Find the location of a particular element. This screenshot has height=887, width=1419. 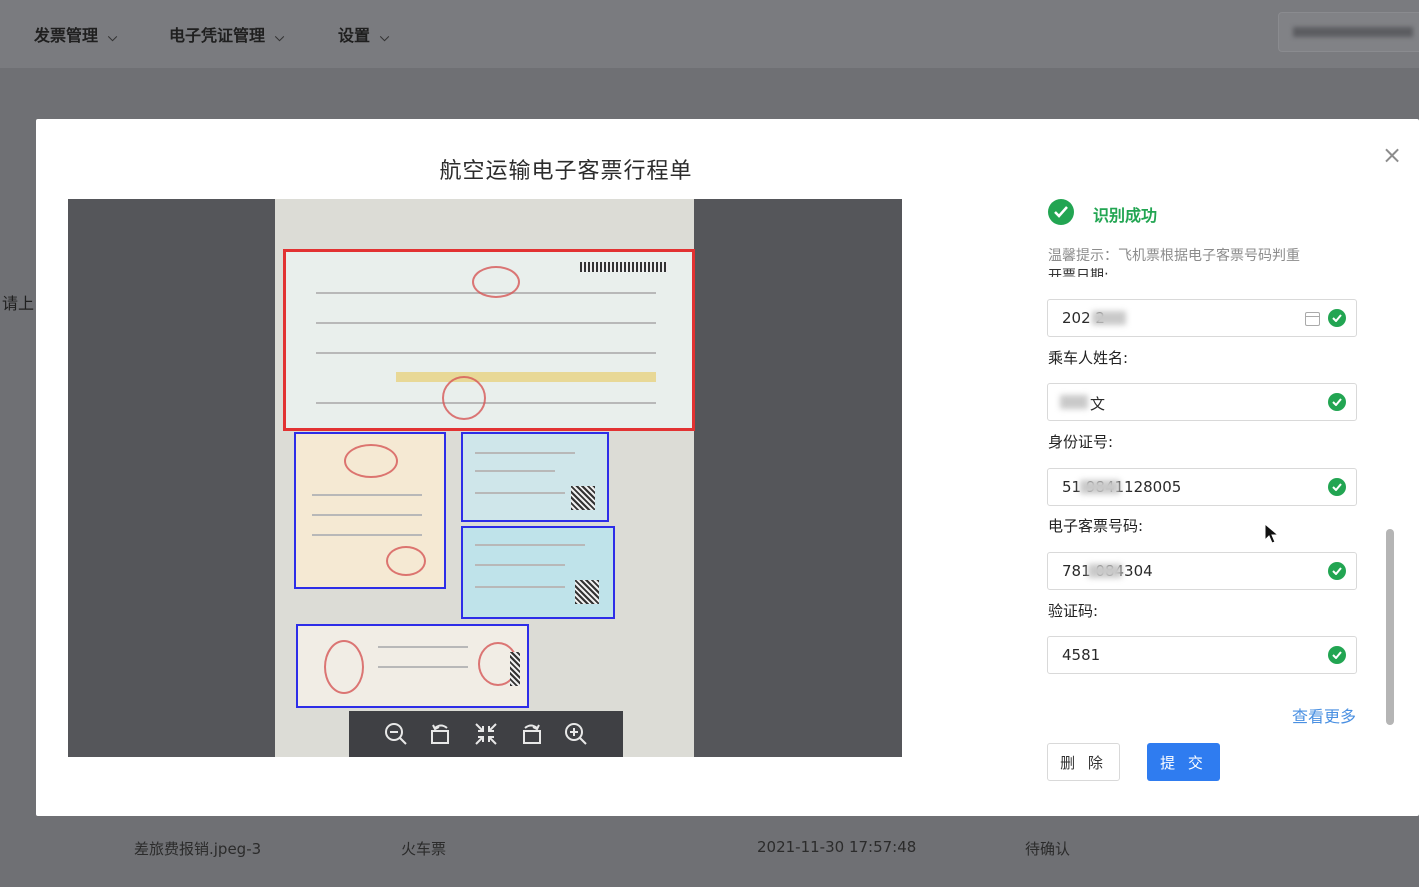

status-text: 识别成功 is located at coordinates (1125, 215).